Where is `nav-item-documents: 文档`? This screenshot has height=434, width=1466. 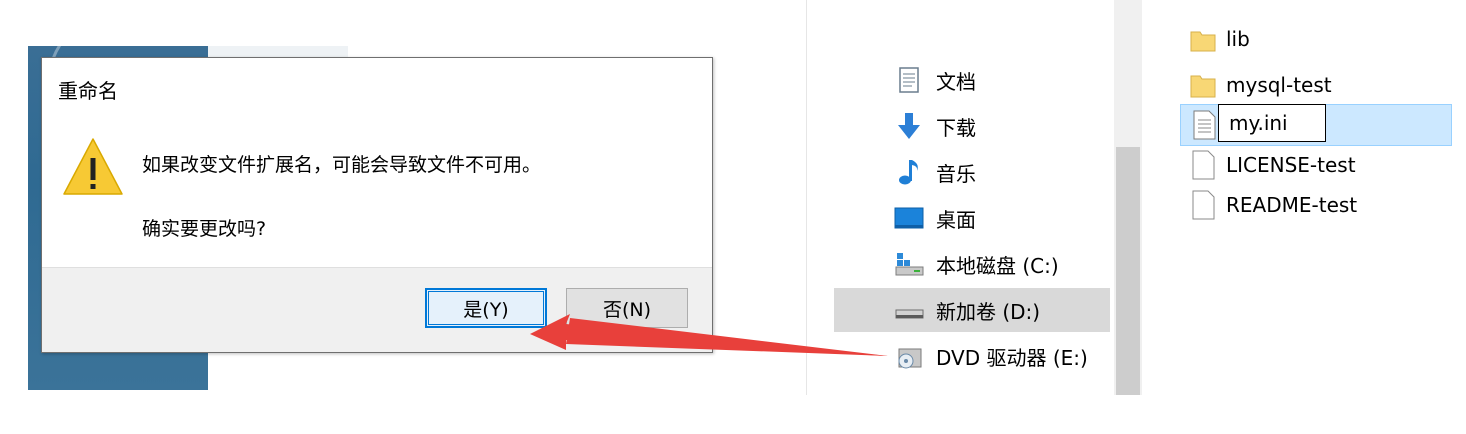 nav-item-documents: 文档 is located at coordinates (972, 80).